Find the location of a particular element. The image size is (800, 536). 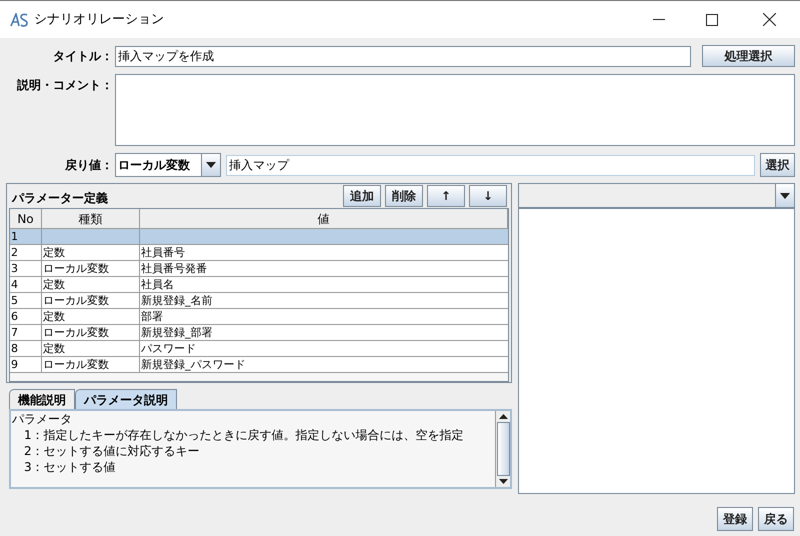

table-cell-text: パスワード is located at coordinates (168, 348).